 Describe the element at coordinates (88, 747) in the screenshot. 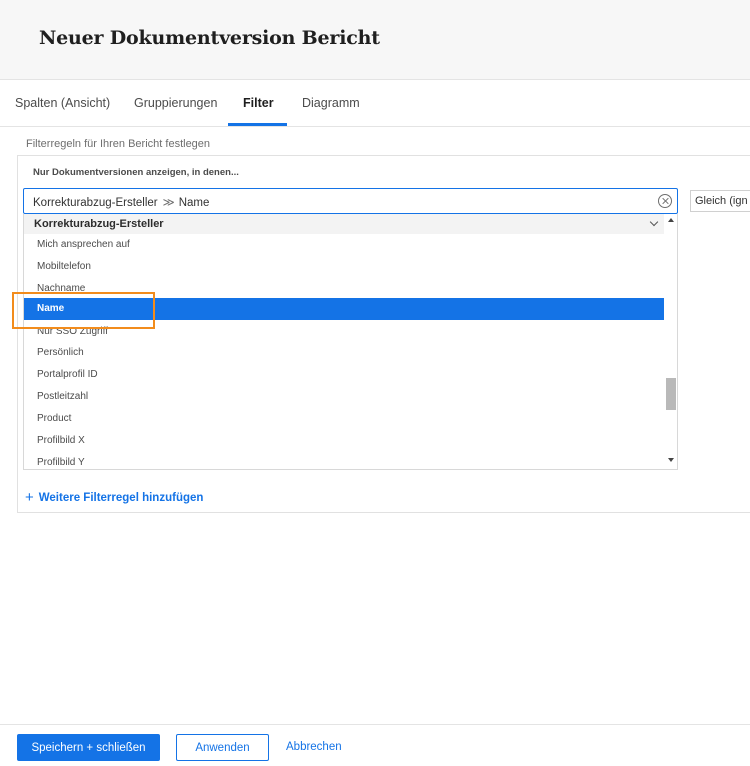

I see `save-close-button: Speichern + schließen` at that location.